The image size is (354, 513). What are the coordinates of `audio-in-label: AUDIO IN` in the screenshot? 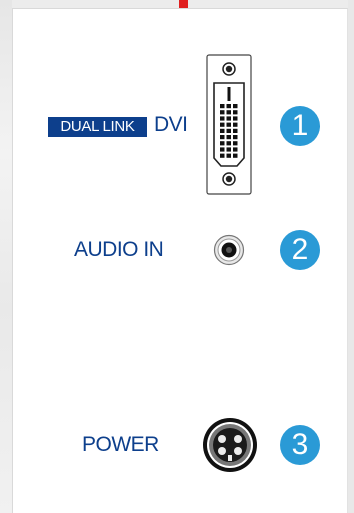 It's located at (119, 249).